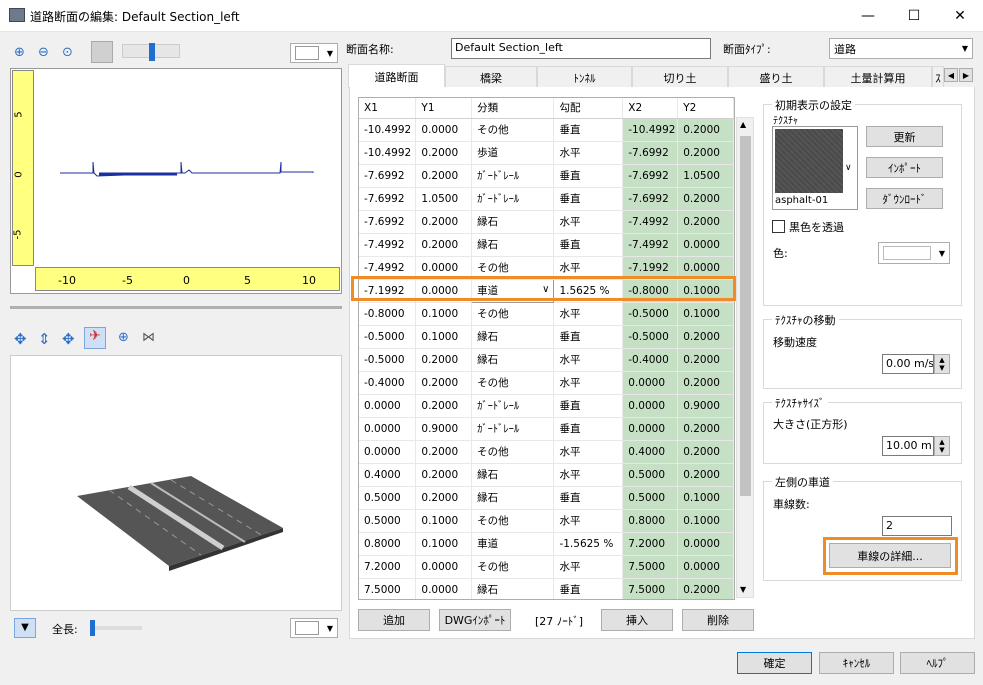 This screenshot has width=983, height=685. Describe the element at coordinates (388, 153) in the screenshot. I see `table-cell: -10.4992` at that location.